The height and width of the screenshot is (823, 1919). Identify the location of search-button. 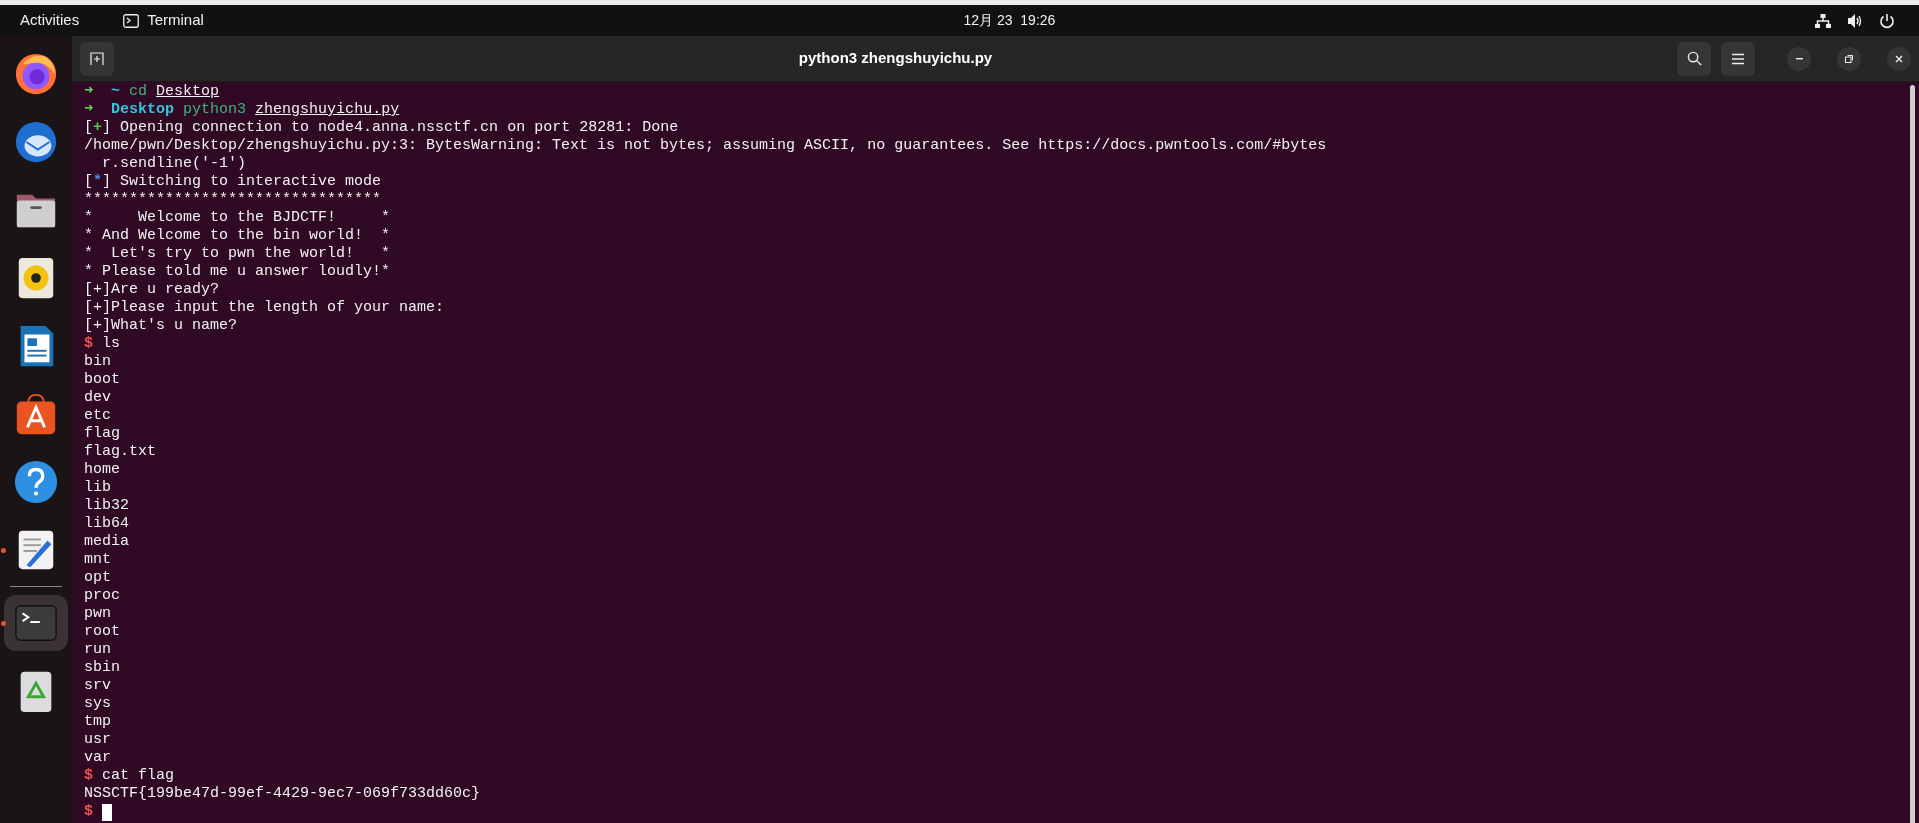
(1694, 58).